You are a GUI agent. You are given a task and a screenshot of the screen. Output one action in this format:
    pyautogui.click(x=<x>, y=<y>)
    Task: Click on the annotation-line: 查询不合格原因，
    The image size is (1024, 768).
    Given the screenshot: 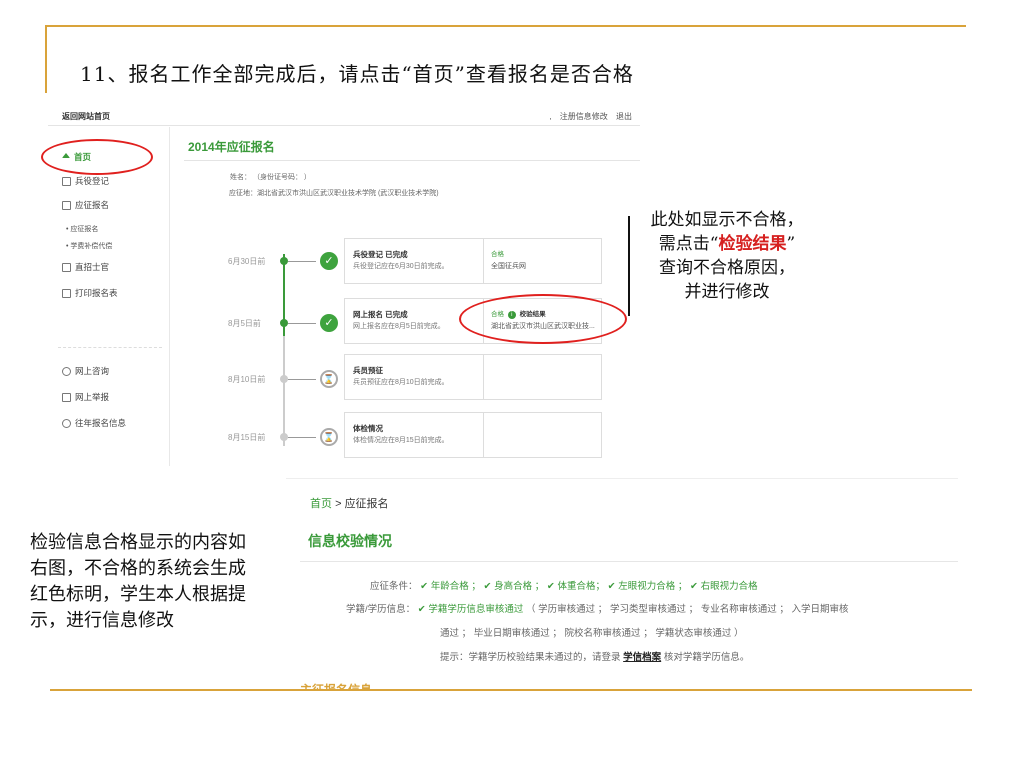 What is the action you would take?
    pyautogui.click(x=727, y=268)
    